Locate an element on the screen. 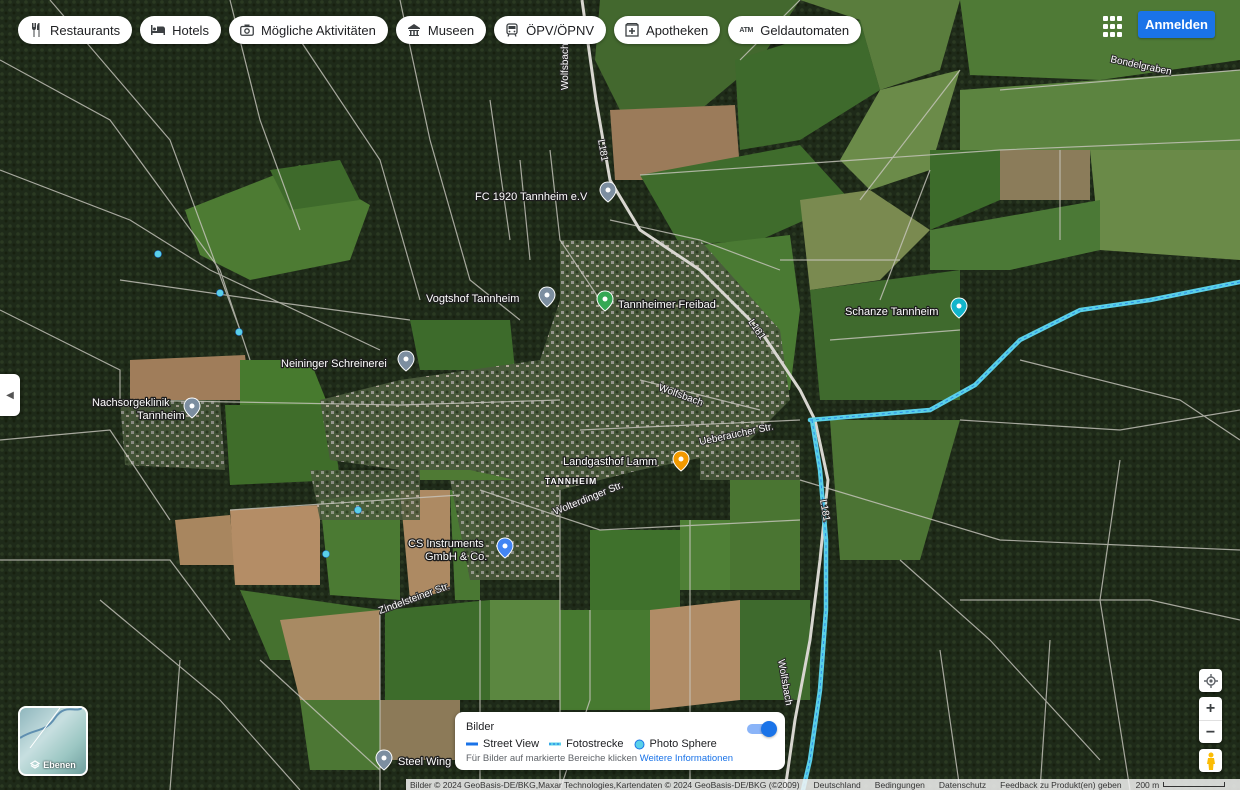  more-info-link: Weitere Informationen is located at coordinates (686, 758).